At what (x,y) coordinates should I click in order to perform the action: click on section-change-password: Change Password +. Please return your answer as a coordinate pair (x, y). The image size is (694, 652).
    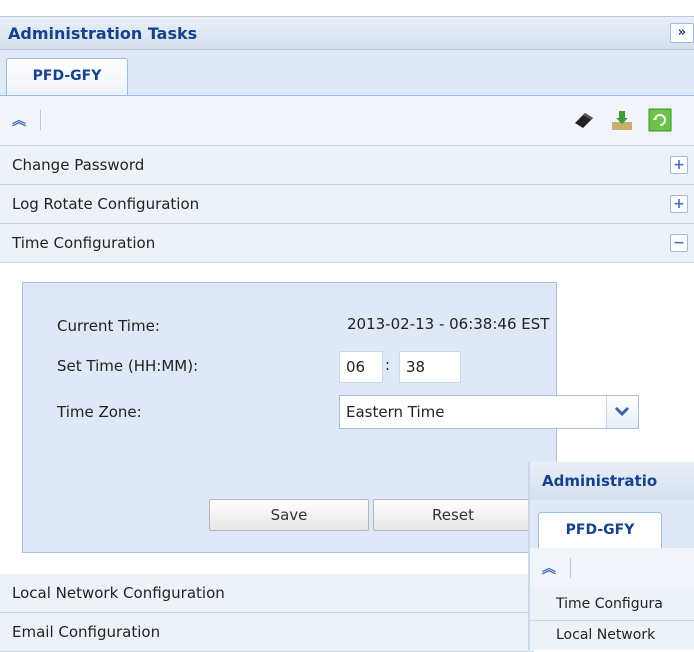
    Looking at the image, I should click on (347, 165).